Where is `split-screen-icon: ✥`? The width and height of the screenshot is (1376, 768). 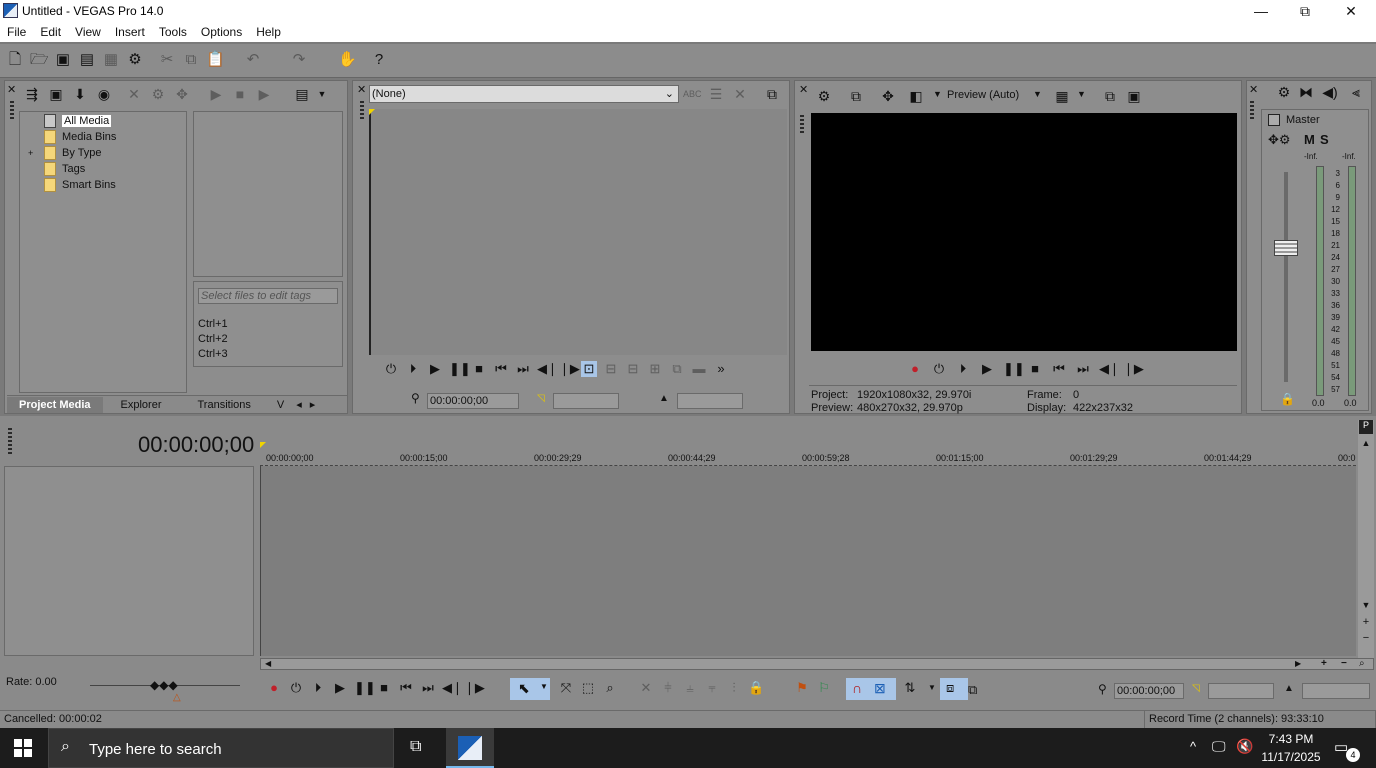
split-screen-icon: ✥ is located at coordinates (888, 96).